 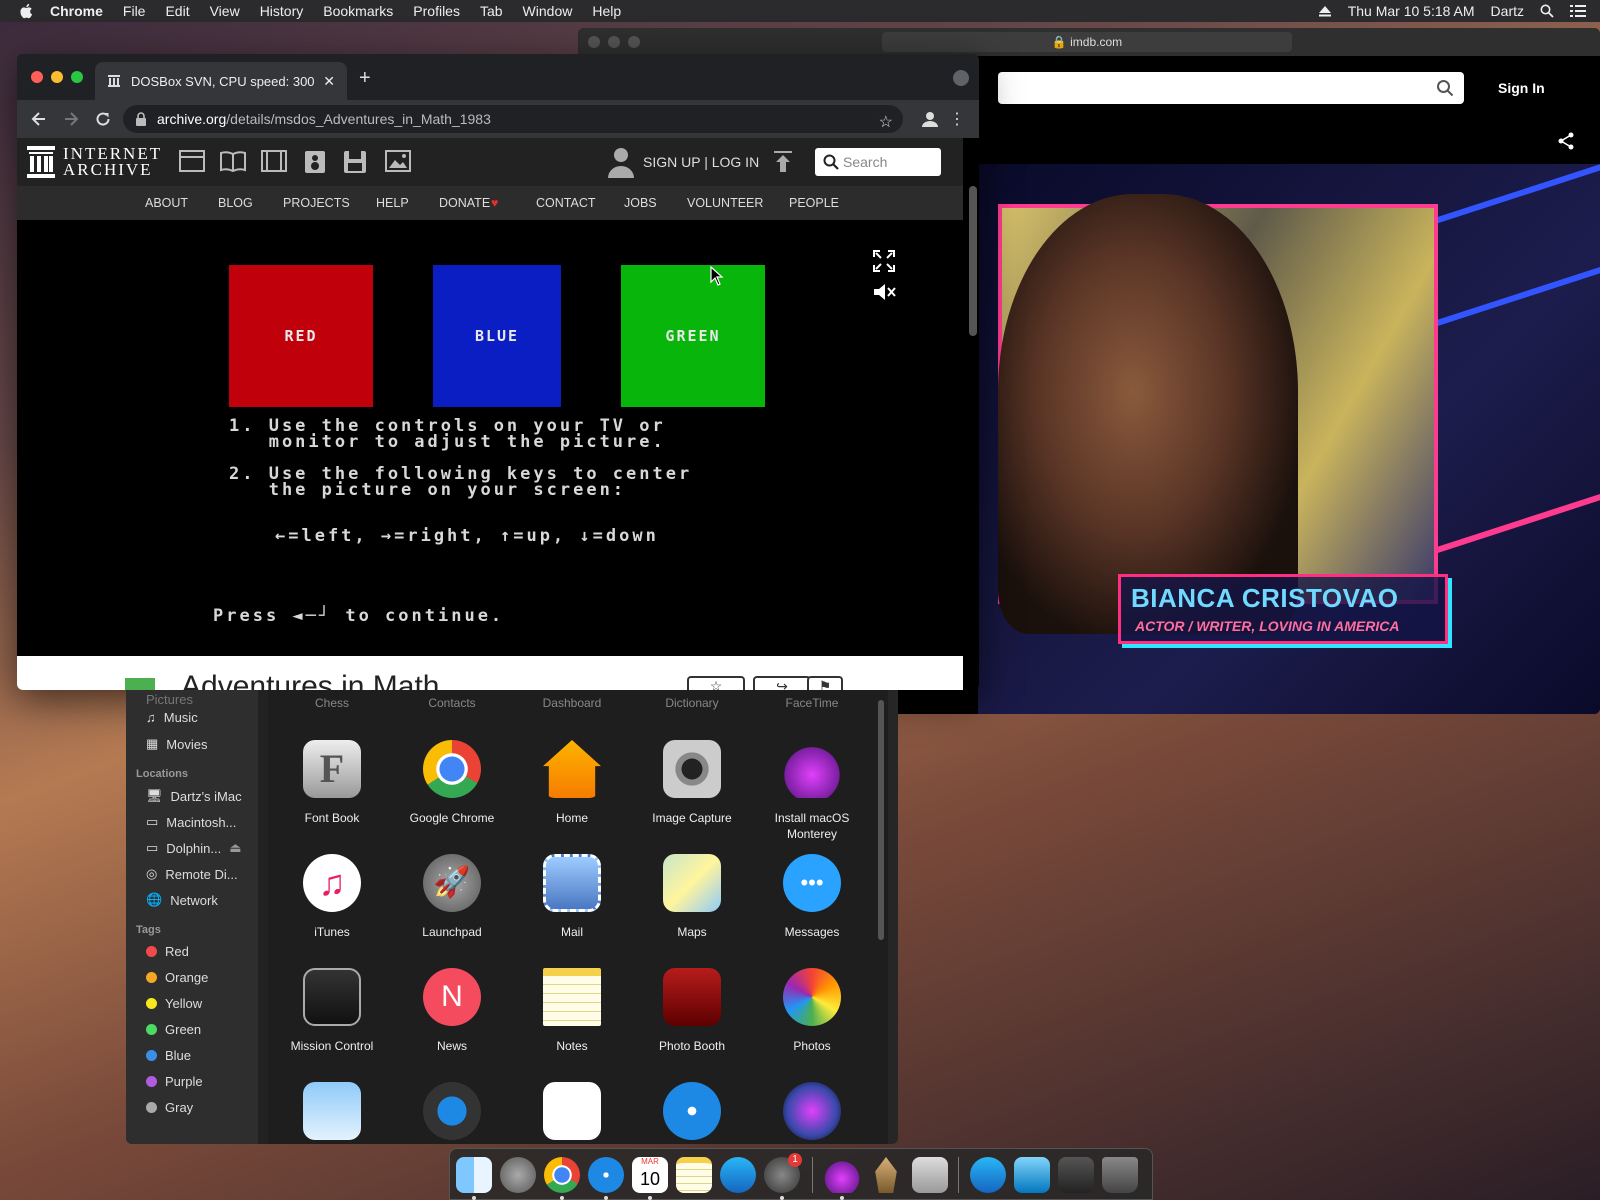 What do you see at coordinates (174, 1081) in the screenshot?
I see `tag-purple: Purple` at bounding box center [174, 1081].